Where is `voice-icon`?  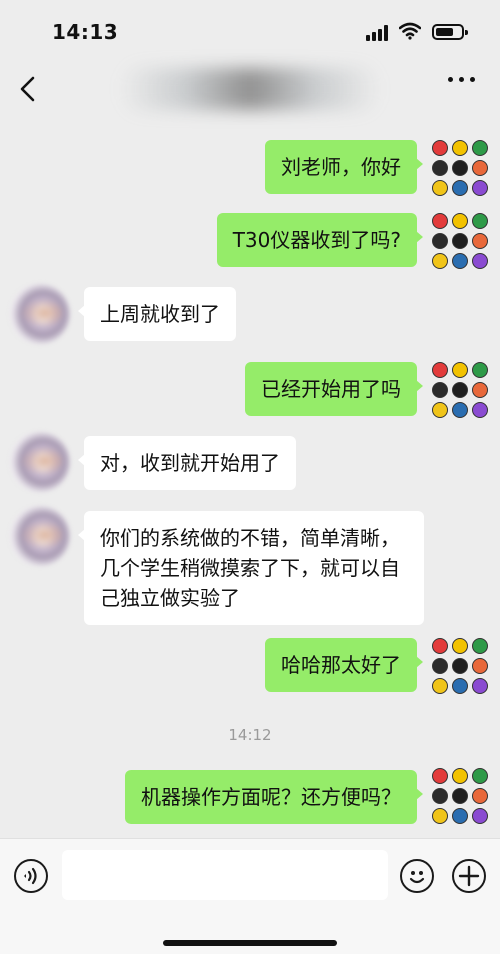
voice-icon is located at coordinates (30, 876).